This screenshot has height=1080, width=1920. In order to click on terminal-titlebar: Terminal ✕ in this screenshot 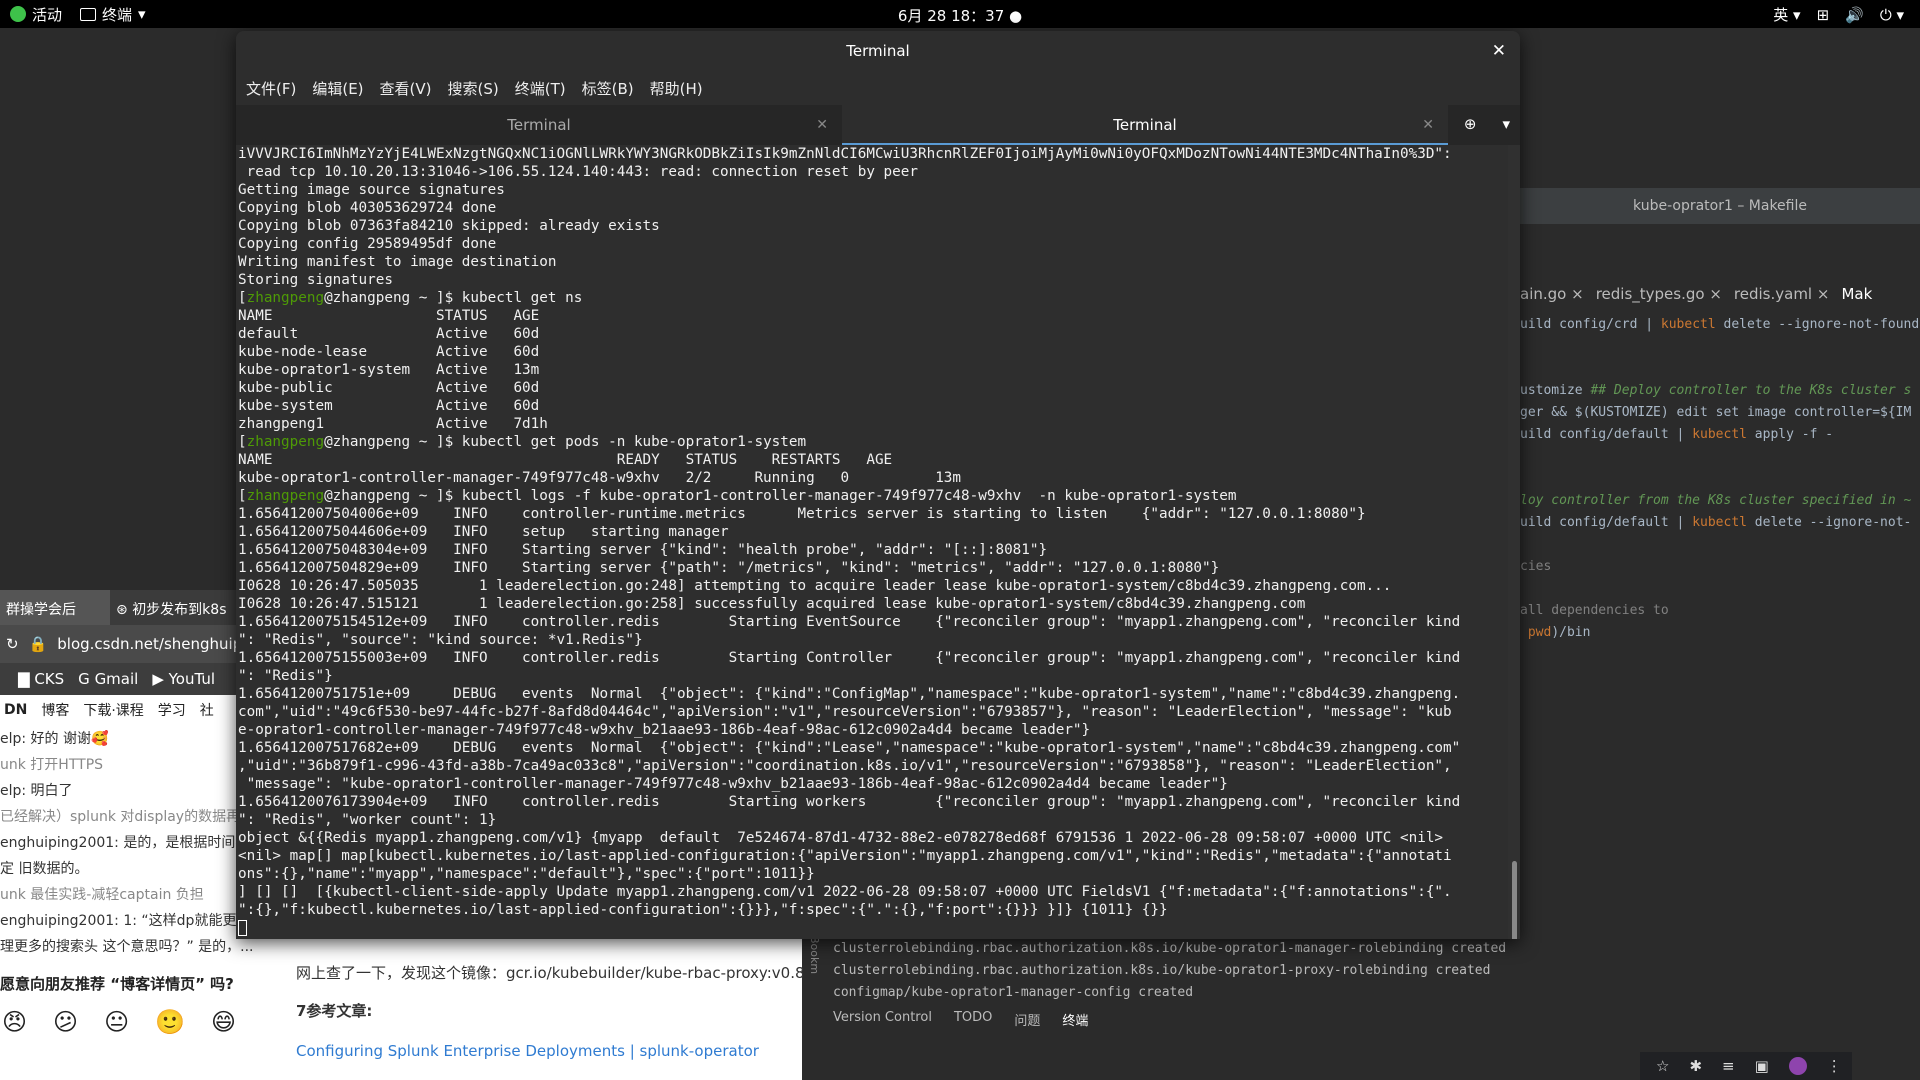, I will do `click(878, 51)`.